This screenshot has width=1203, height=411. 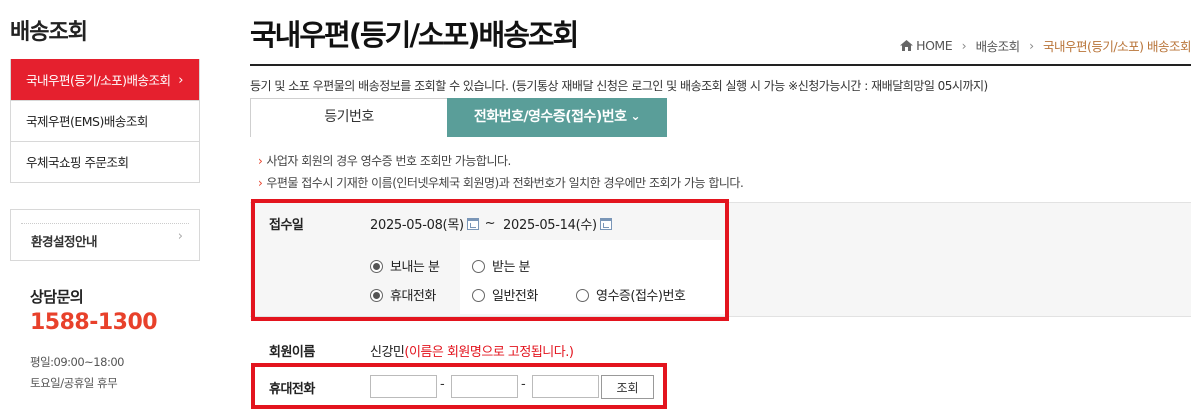 I want to click on breadcrumb-current: 국내우편(등기/소포) 배송조회, so click(x=1117, y=46).